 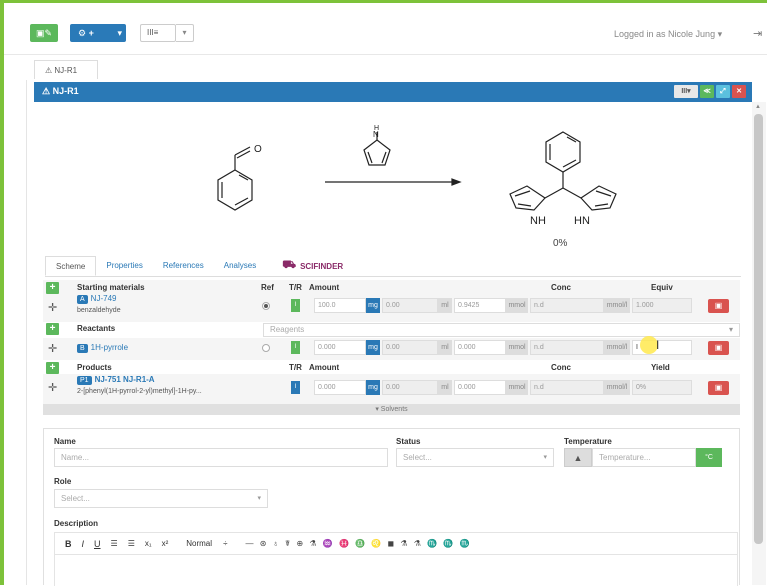 What do you see at coordinates (165, 543) in the screenshot?
I see `superscript-button: x²` at bounding box center [165, 543].